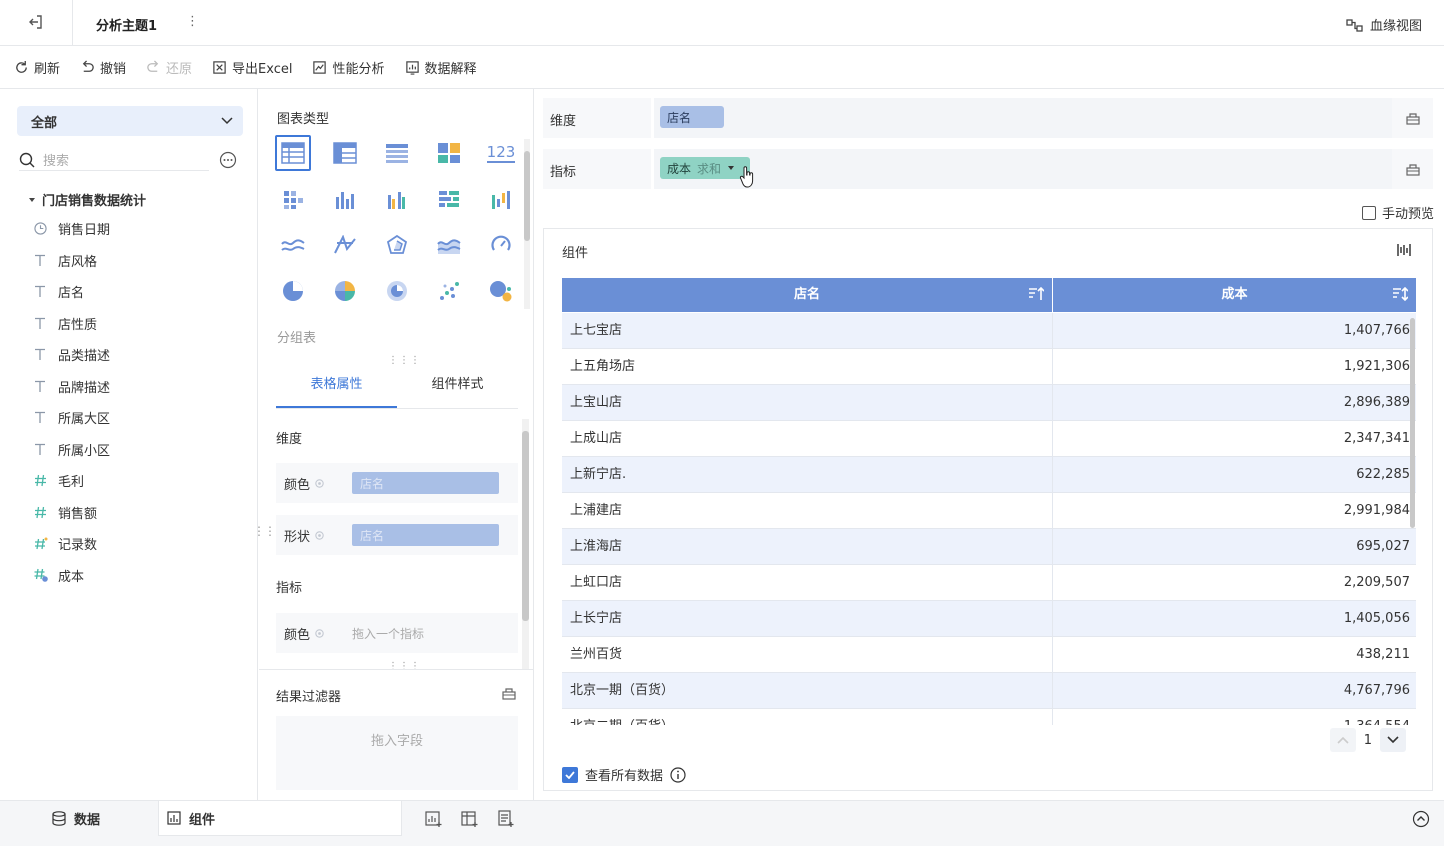 The width and height of the screenshot is (1444, 846). I want to click on collapse-panel-icon, so click(1421, 819).